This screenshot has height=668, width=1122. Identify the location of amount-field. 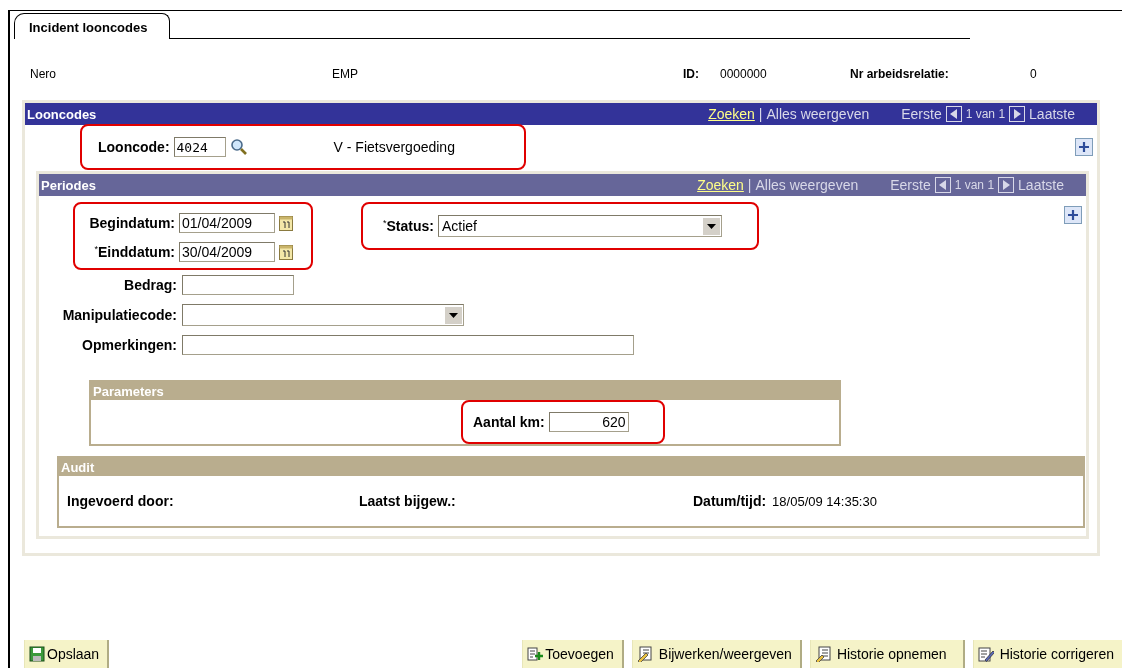
(238, 285).